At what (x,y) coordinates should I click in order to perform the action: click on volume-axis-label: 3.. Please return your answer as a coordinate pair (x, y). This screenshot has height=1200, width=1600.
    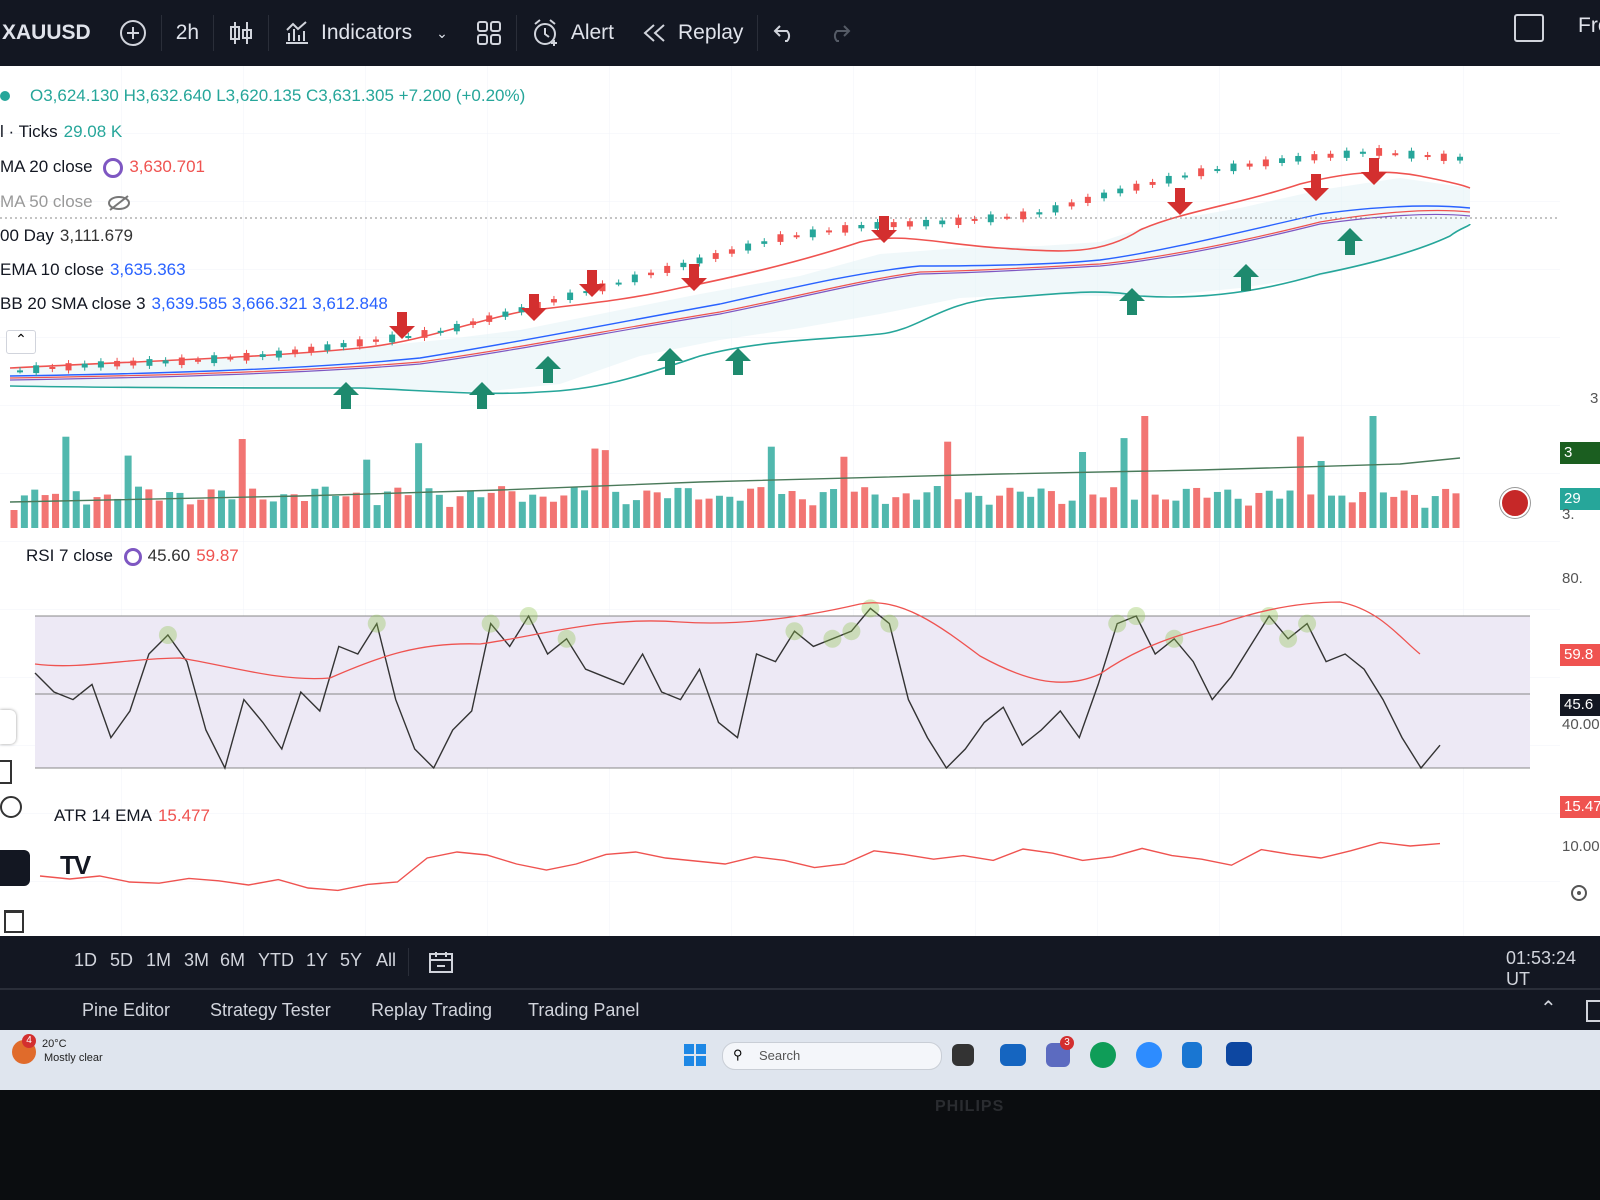
    Looking at the image, I should click on (1568, 514).